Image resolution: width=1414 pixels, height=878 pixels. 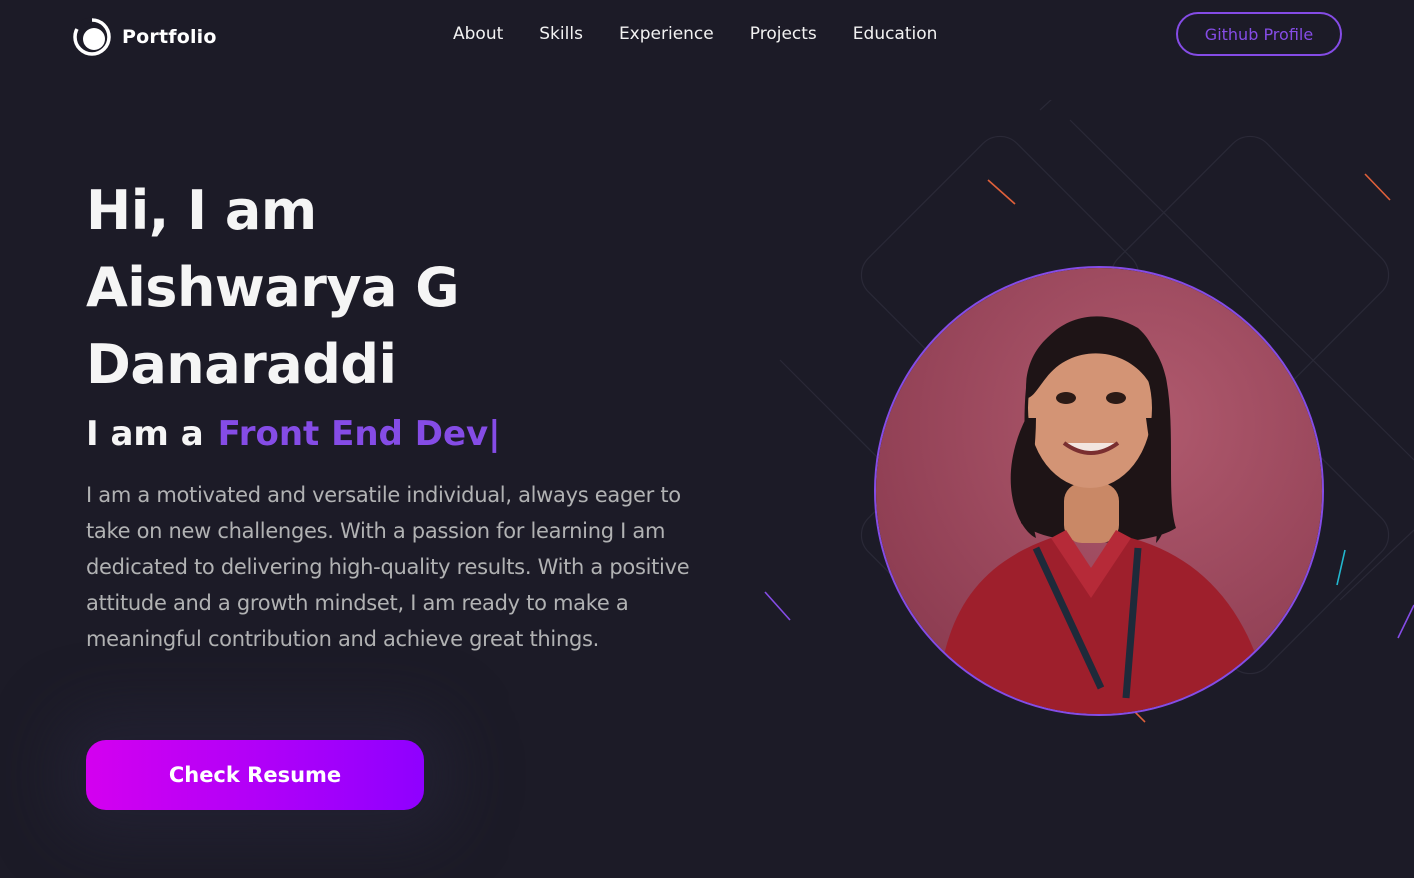 I want to click on nav-link-skills: Skills, so click(x=561, y=34).